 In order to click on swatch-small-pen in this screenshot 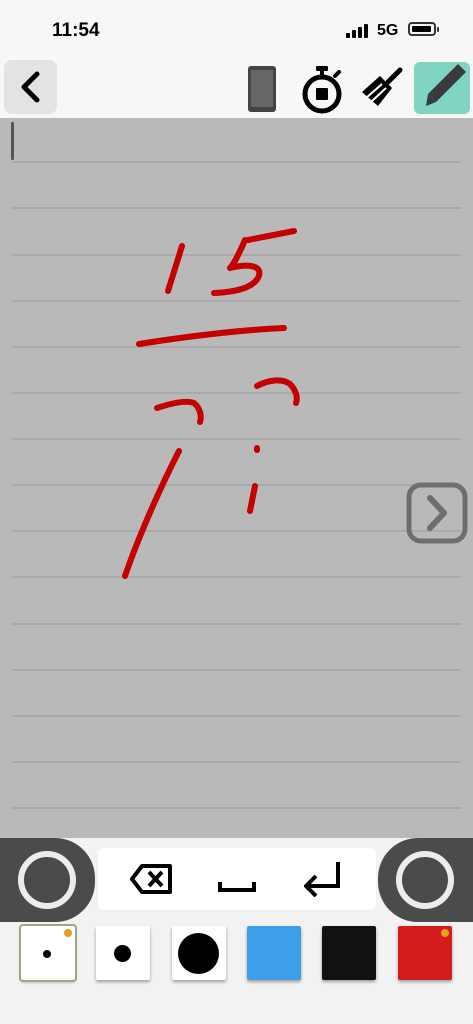, I will do `click(48, 953)`.